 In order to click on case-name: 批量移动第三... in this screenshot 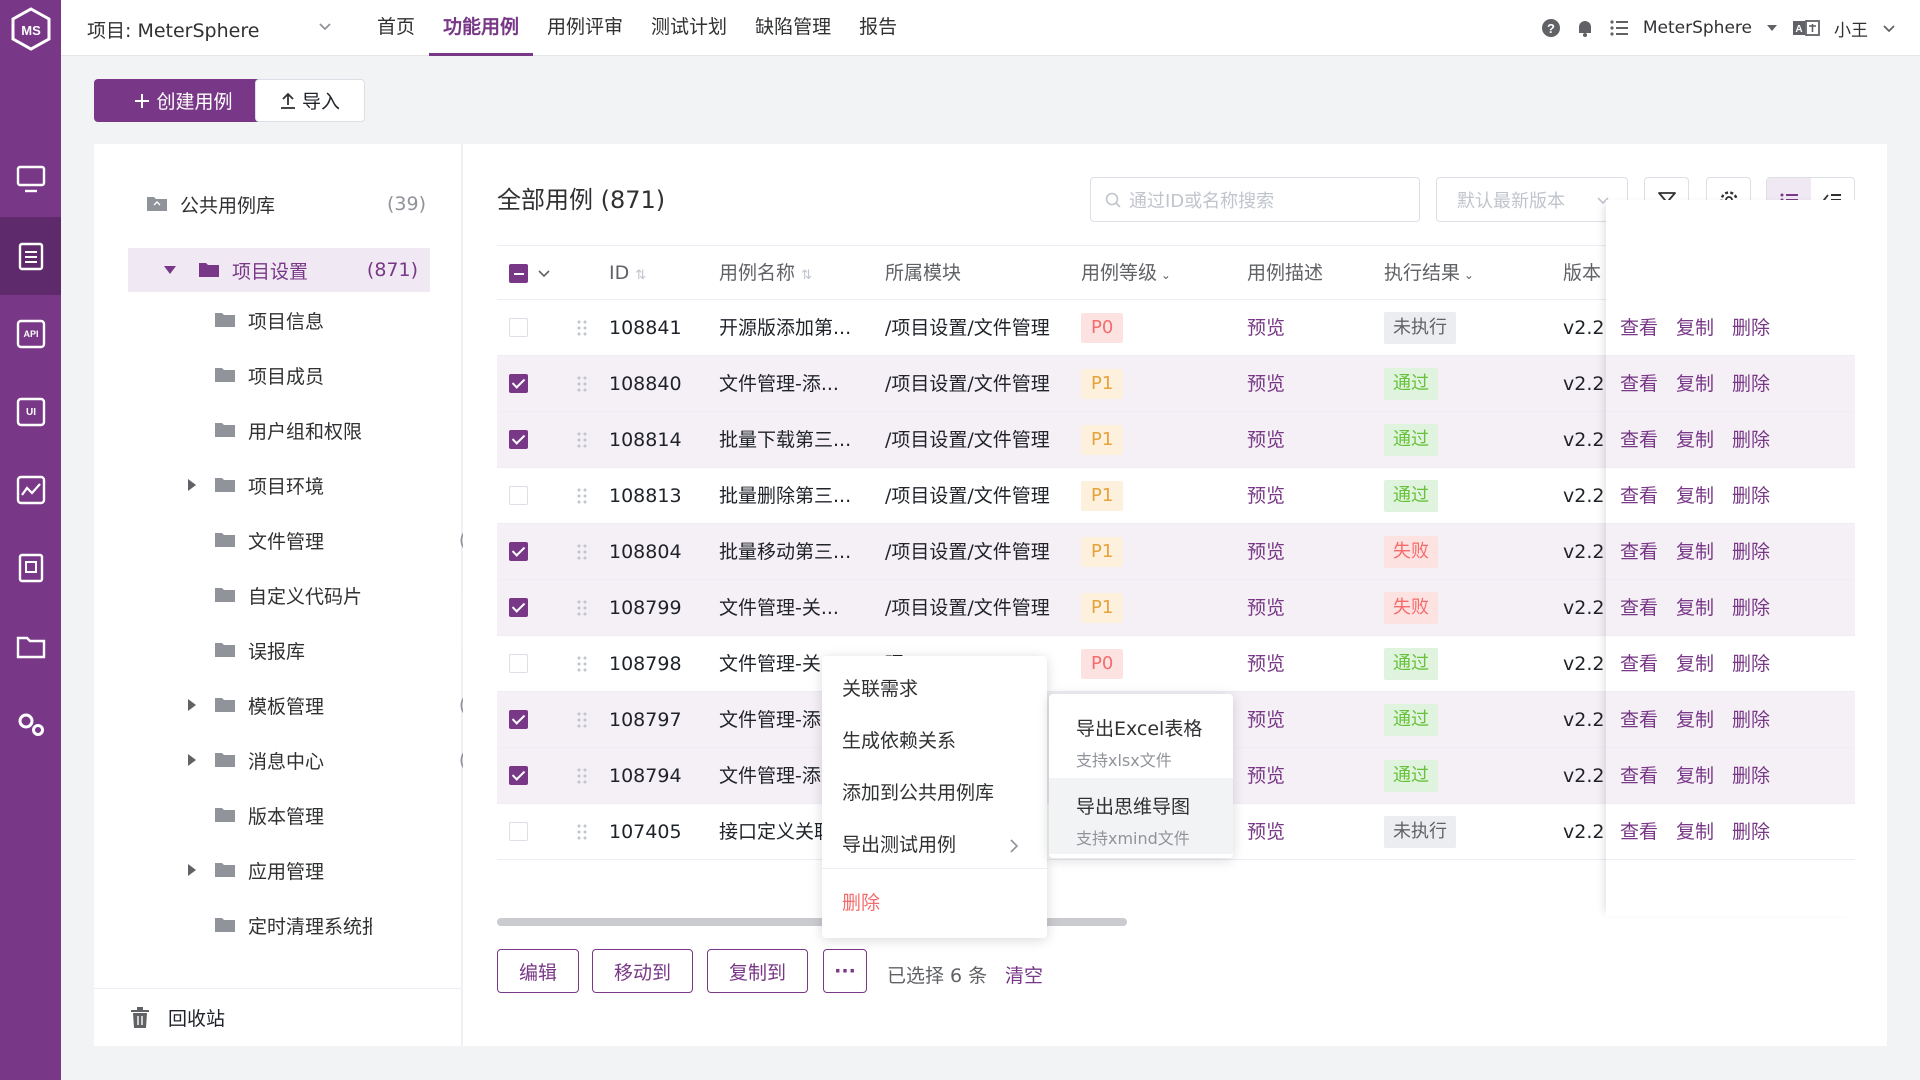, I will do `click(790, 552)`.